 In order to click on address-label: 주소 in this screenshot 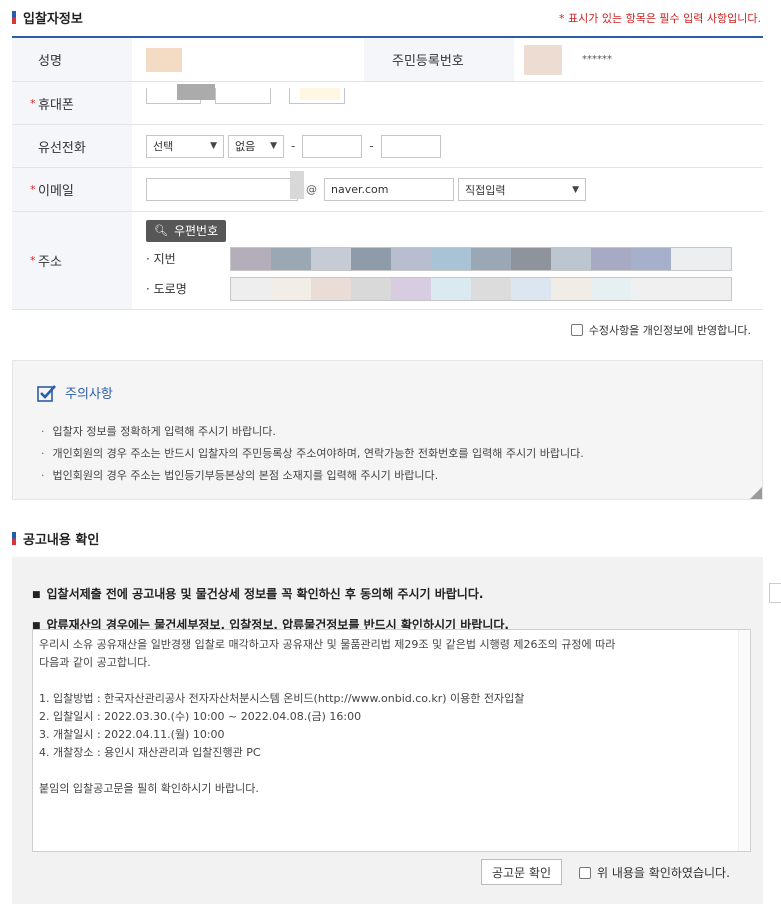, I will do `click(72, 260)`.